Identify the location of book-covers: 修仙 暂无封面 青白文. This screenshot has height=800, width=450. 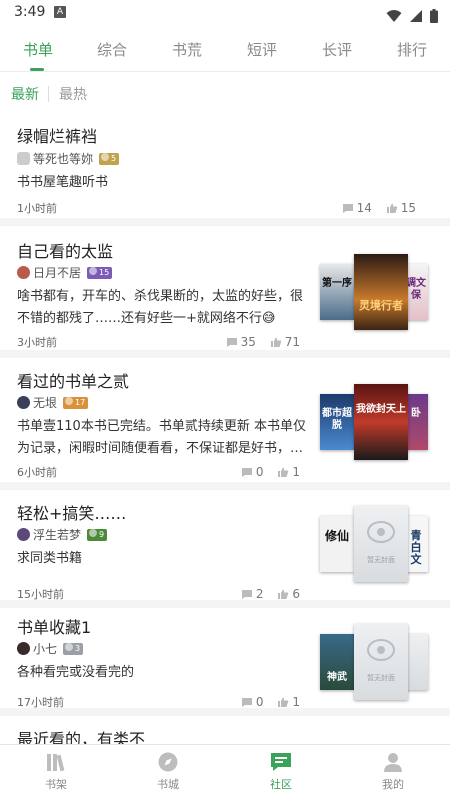
(374, 544).